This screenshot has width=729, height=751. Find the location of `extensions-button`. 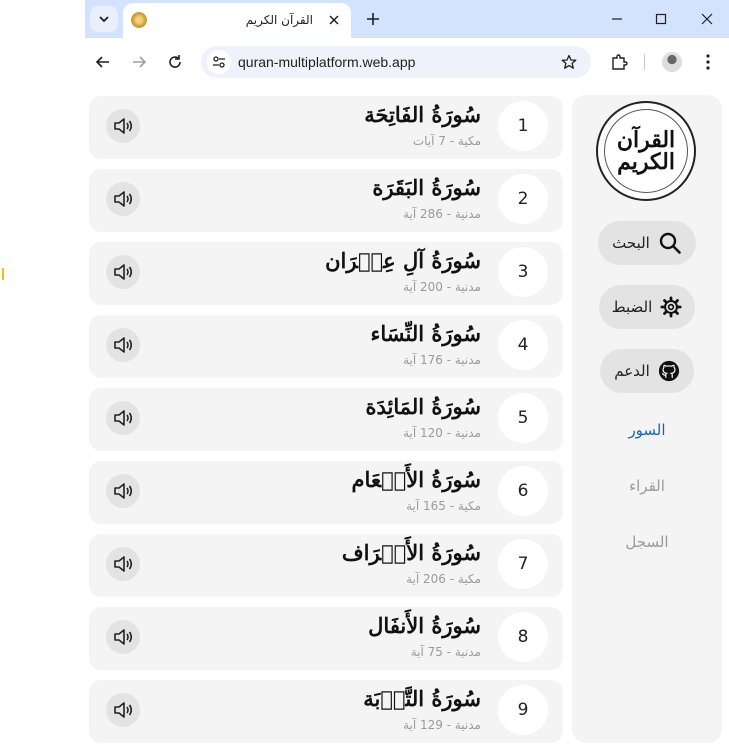

extensions-button is located at coordinates (619, 62).